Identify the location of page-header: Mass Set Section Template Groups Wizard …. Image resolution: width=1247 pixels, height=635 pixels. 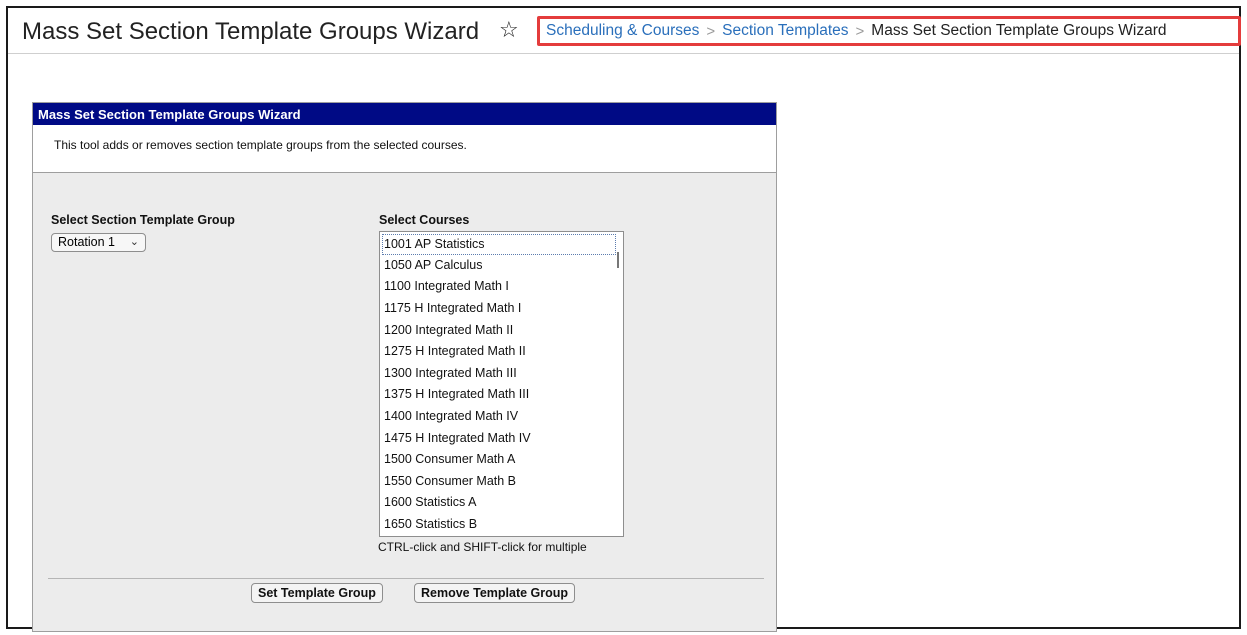
(624, 31).